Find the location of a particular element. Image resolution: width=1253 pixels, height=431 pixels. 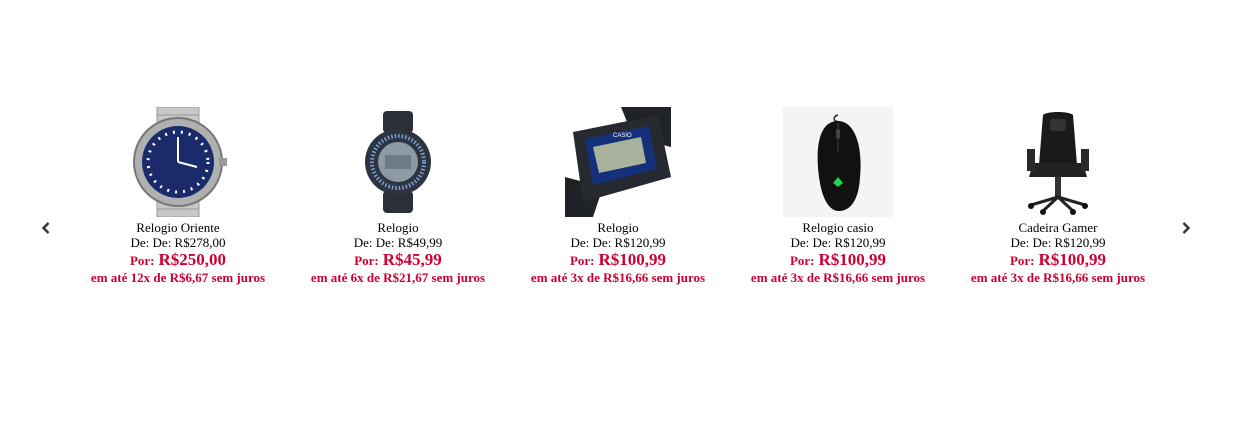

digital-round-watch-image is located at coordinates (398, 162).